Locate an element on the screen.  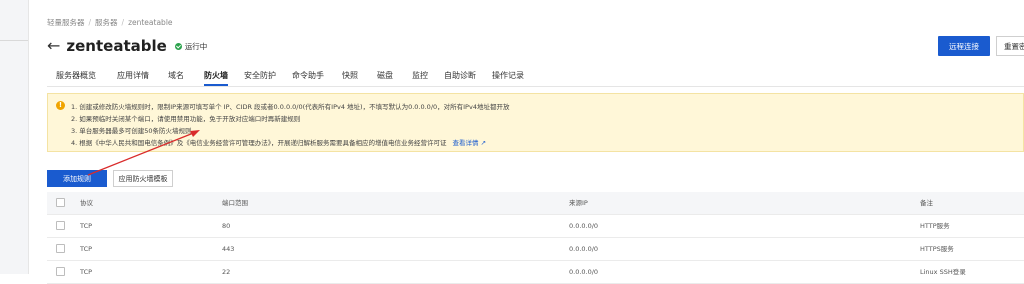
annotation-arrow-line is located at coordinates (142, 153).